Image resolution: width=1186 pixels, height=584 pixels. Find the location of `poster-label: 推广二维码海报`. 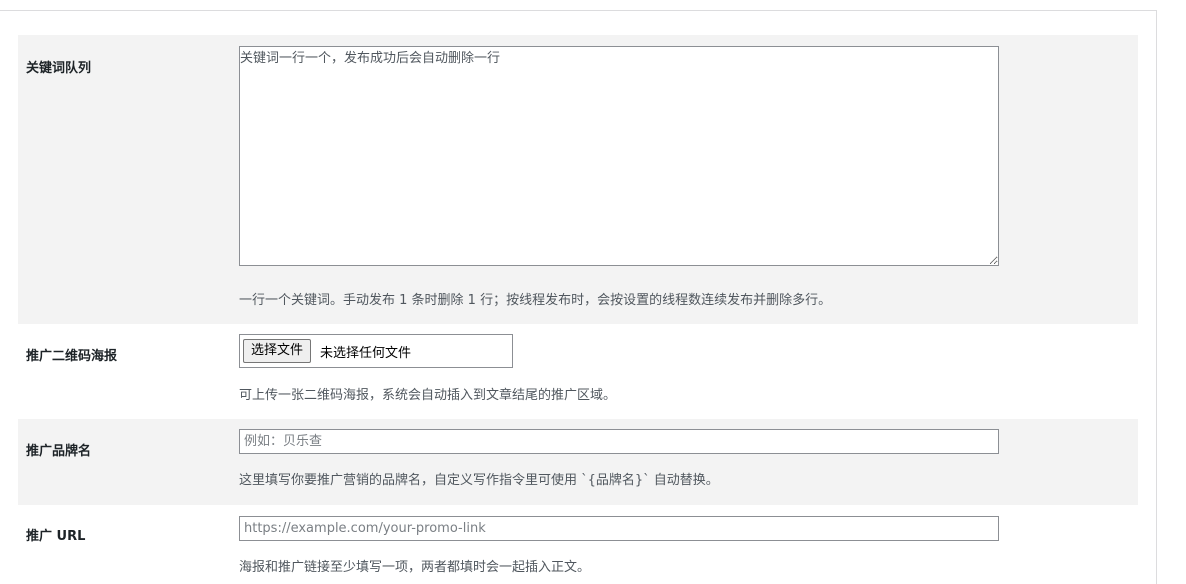

poster-label: 推广二维码海报 is located at coordinates (72, 356).